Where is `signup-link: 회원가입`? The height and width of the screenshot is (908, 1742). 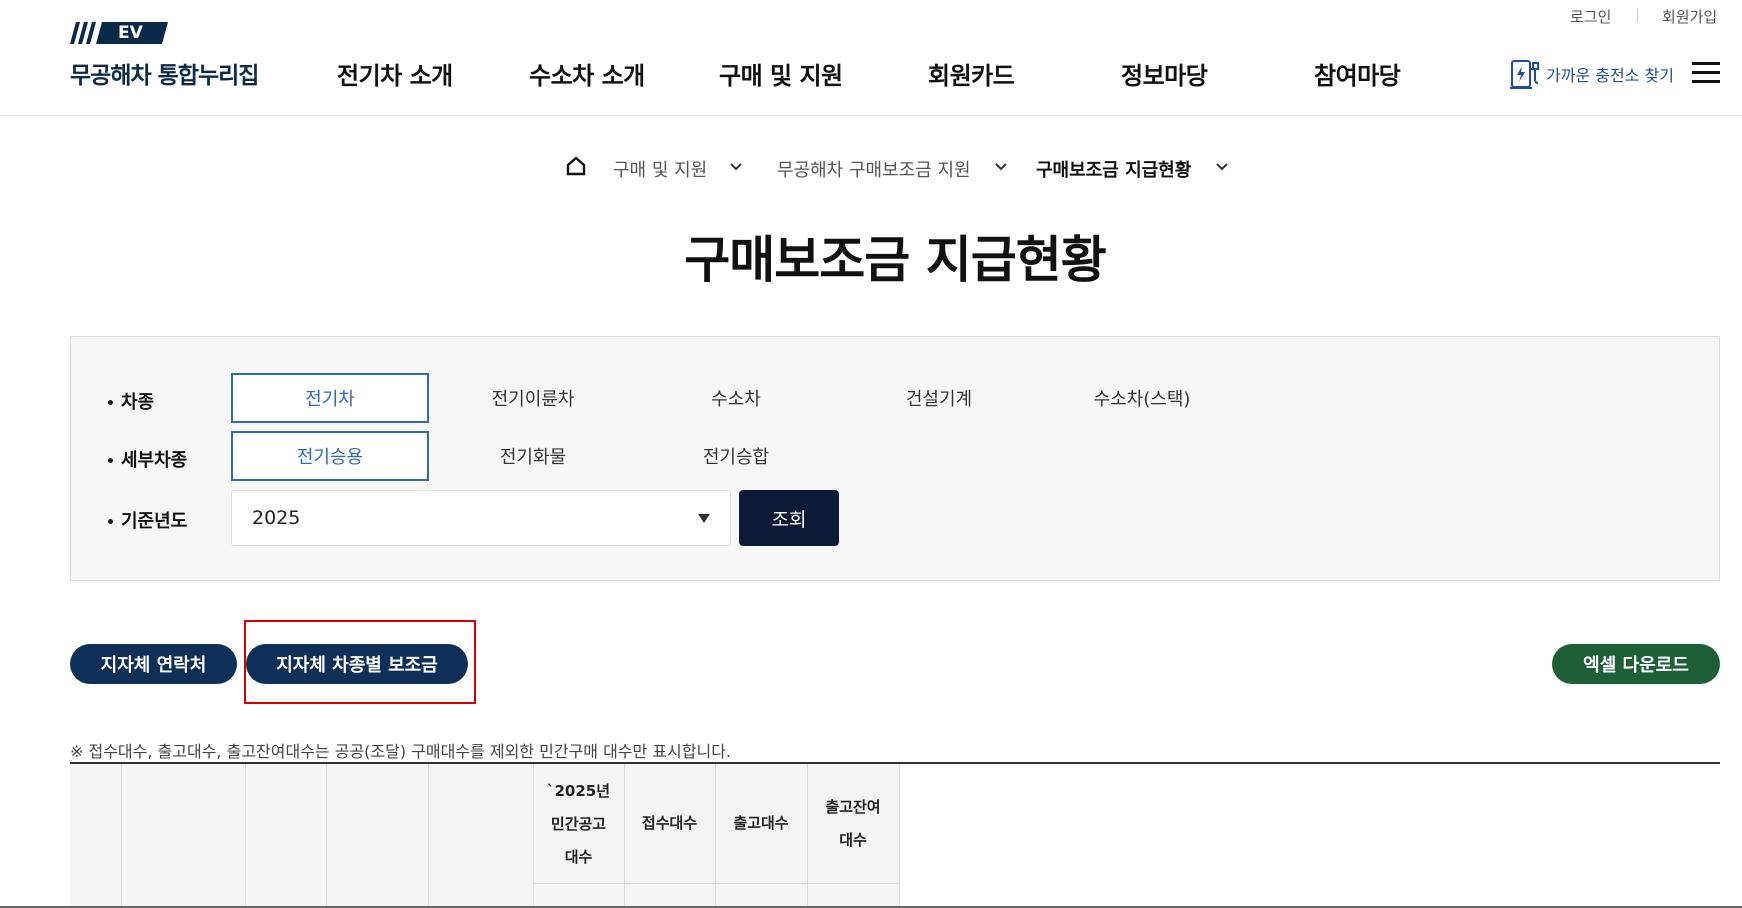
signup-link: 회원가입 is located at coordinates (1689, 16).